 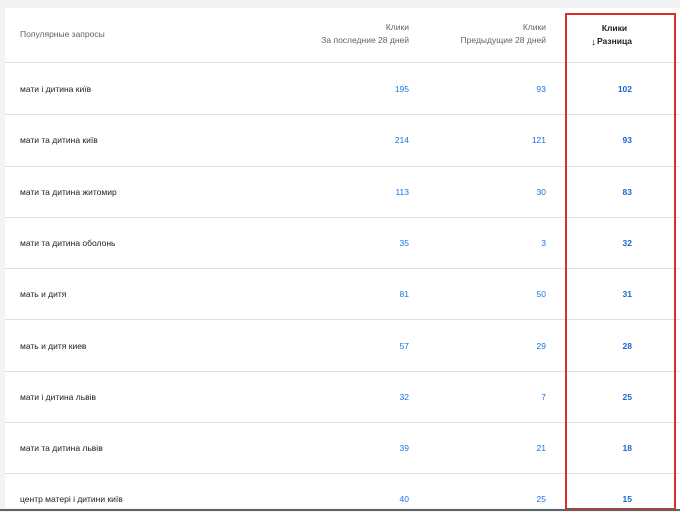 I want to click on clicks-previous-cell: 93, so click(x=541, y=89).